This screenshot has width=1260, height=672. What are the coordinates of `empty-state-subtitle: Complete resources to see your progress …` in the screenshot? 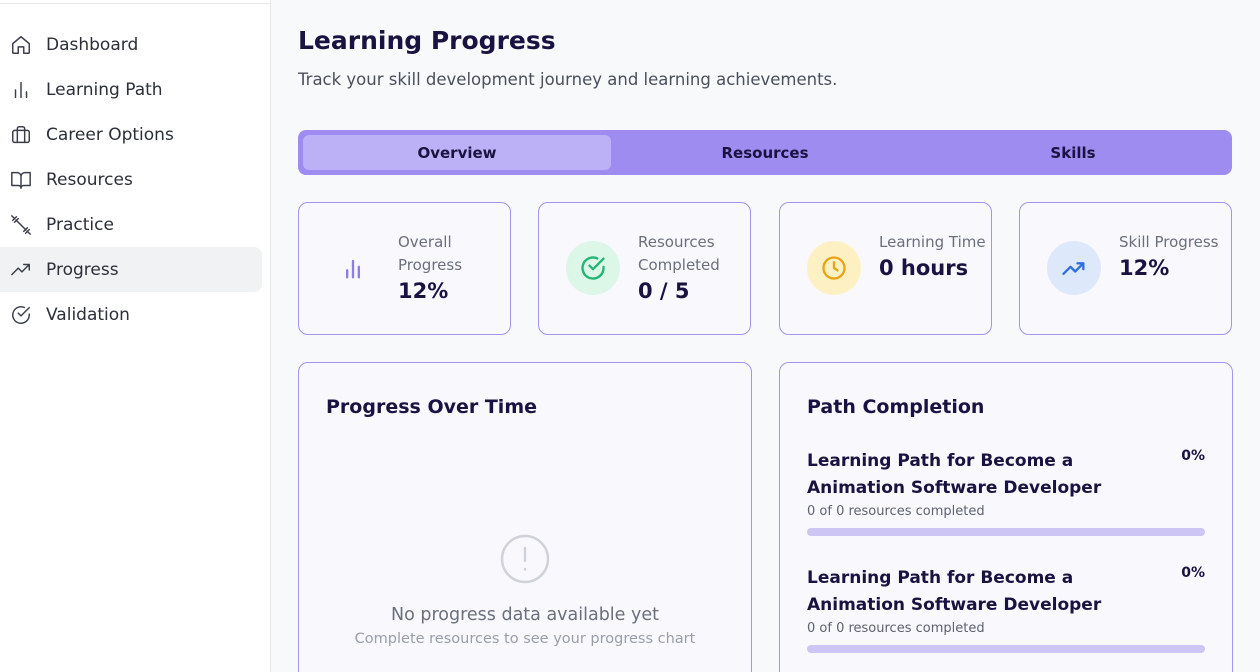 It's located at (525, 639).